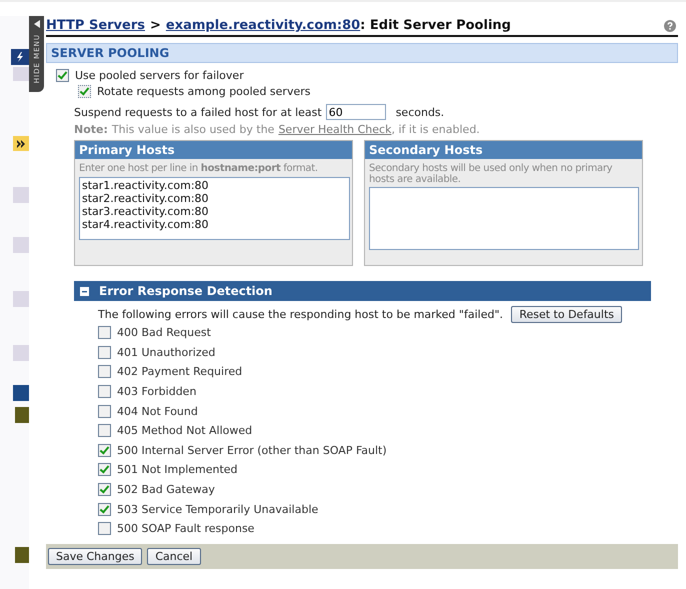 This screenshot has height=589, width=686. I want to click on checkbox-label: 401 Unauthorized, so click(166, 352).